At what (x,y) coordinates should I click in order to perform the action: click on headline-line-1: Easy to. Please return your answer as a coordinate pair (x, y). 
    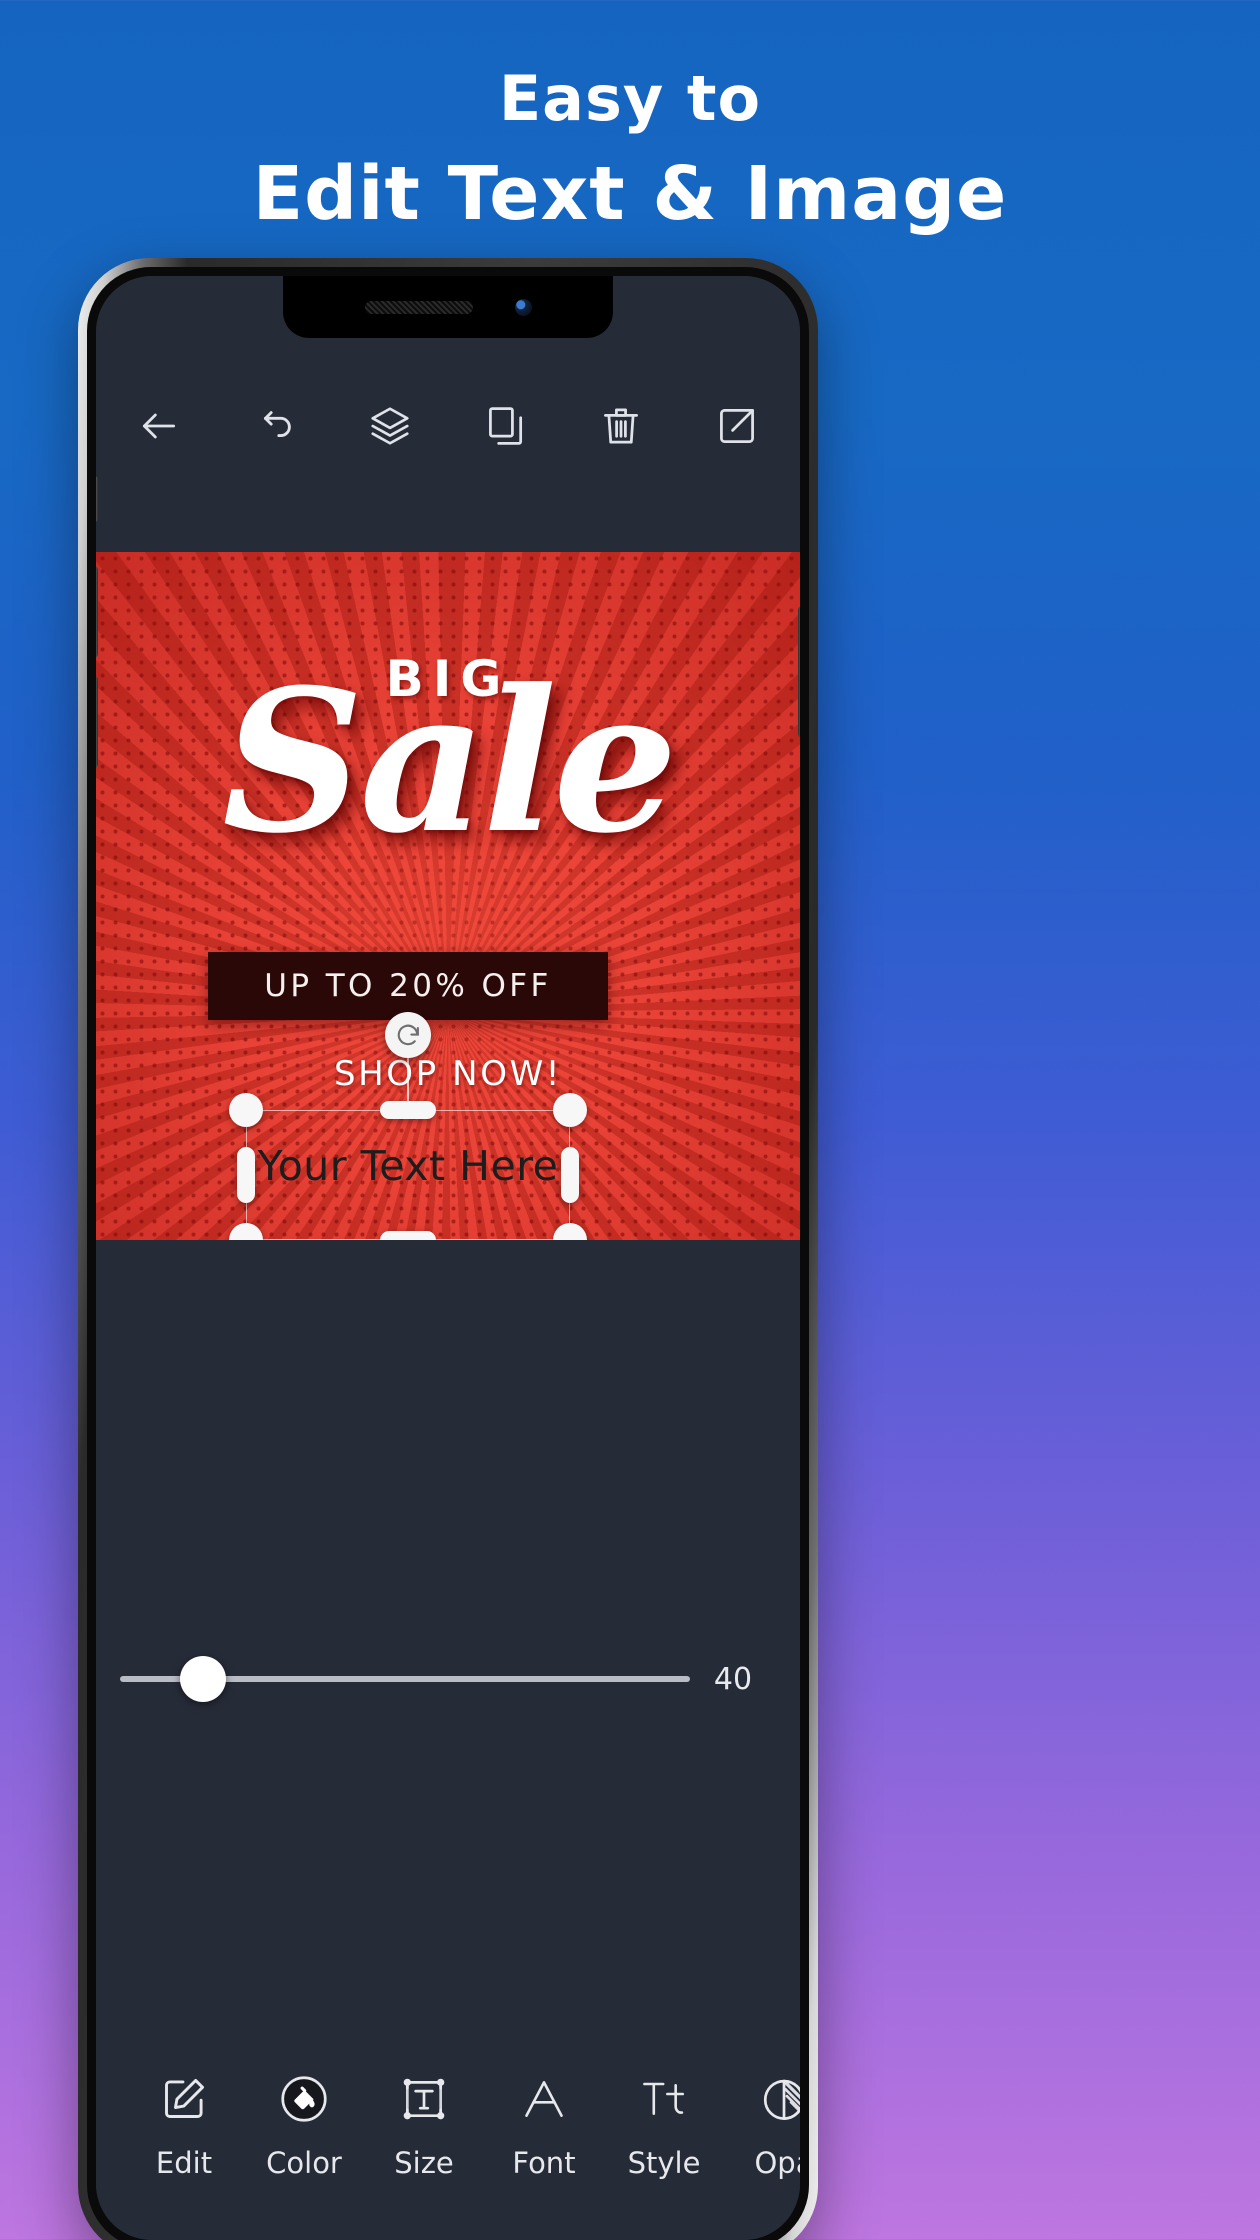
    Looking at the image, I should click on (630, 98).